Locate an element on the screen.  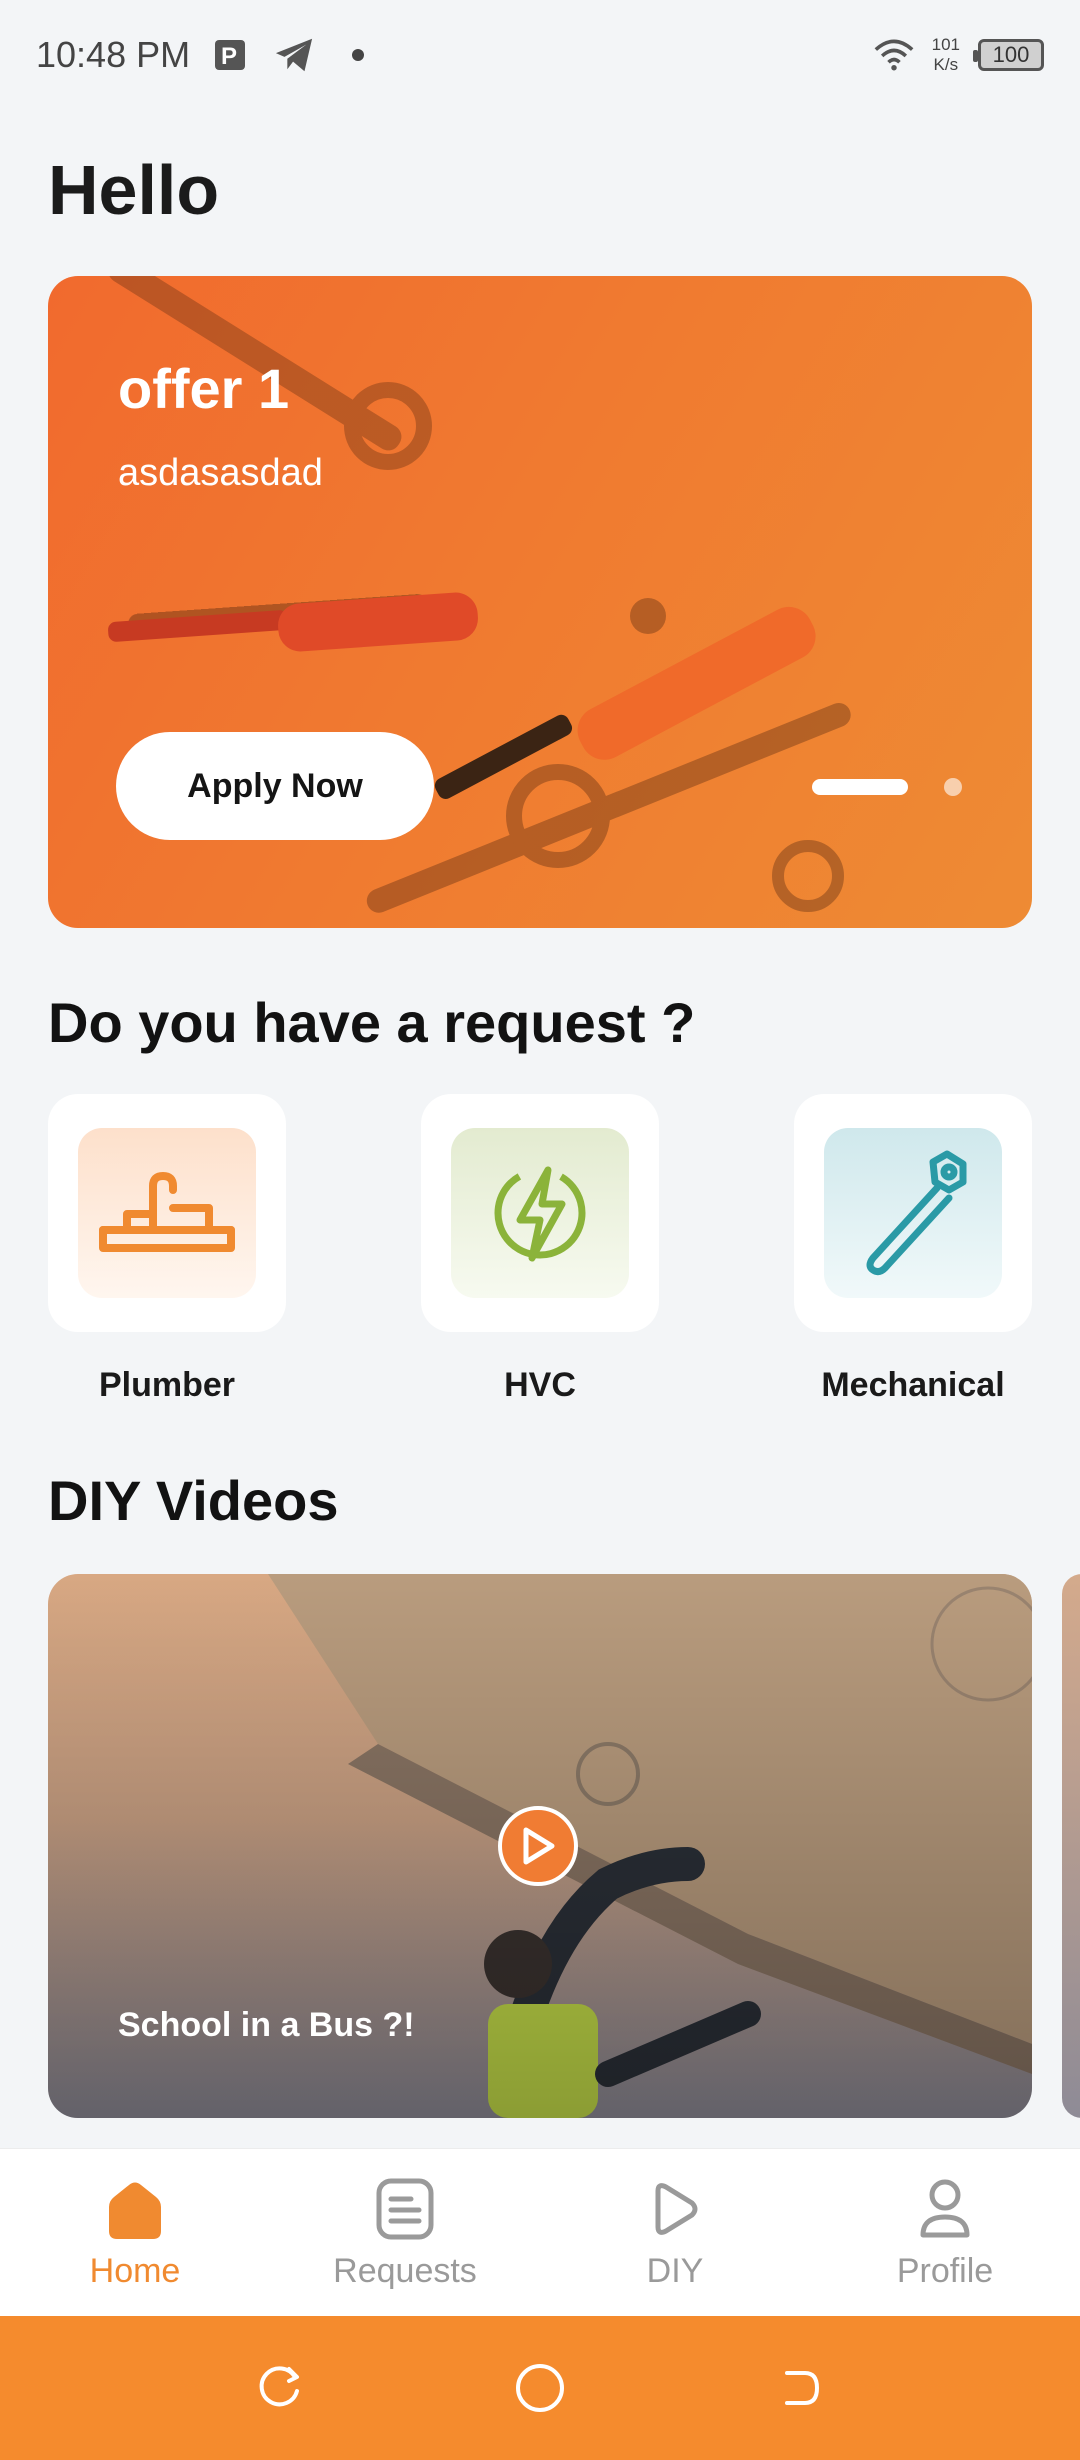
status-bar: 10:48 PM P 101 K/s 100 is located at coordinates (540, 55).